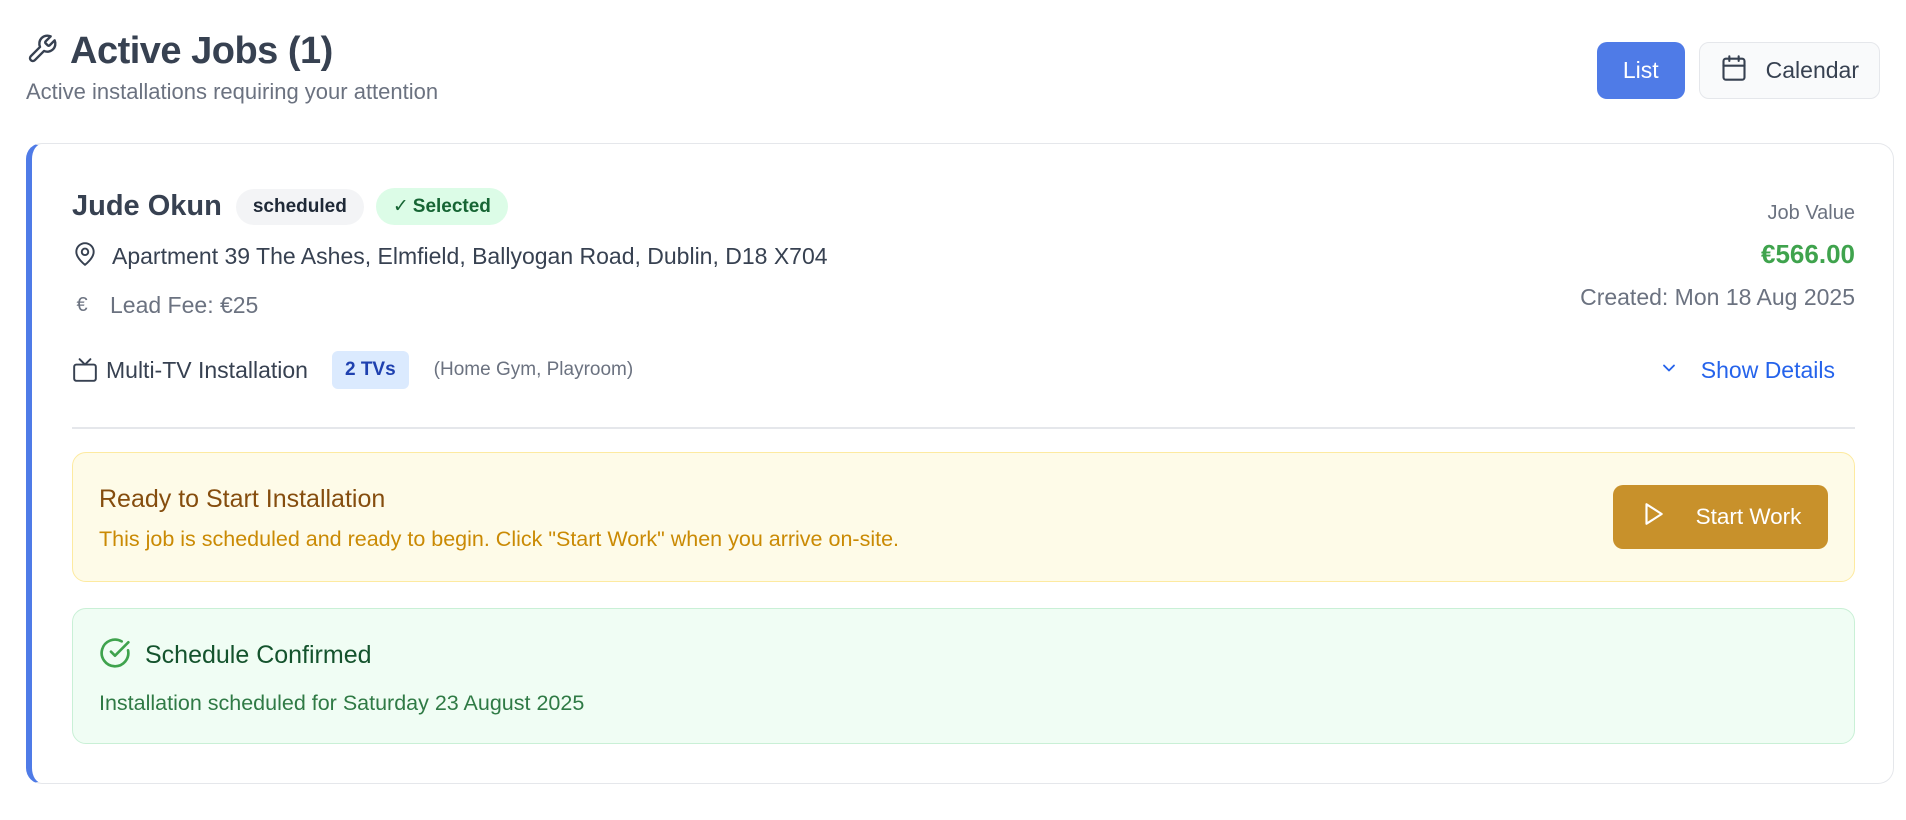 The image size is (1906, 820). Describe the element at coordinates (1717, 297) in the screenshot. I see `created-date: Created: Mon 18 Aug 2025` at that location.